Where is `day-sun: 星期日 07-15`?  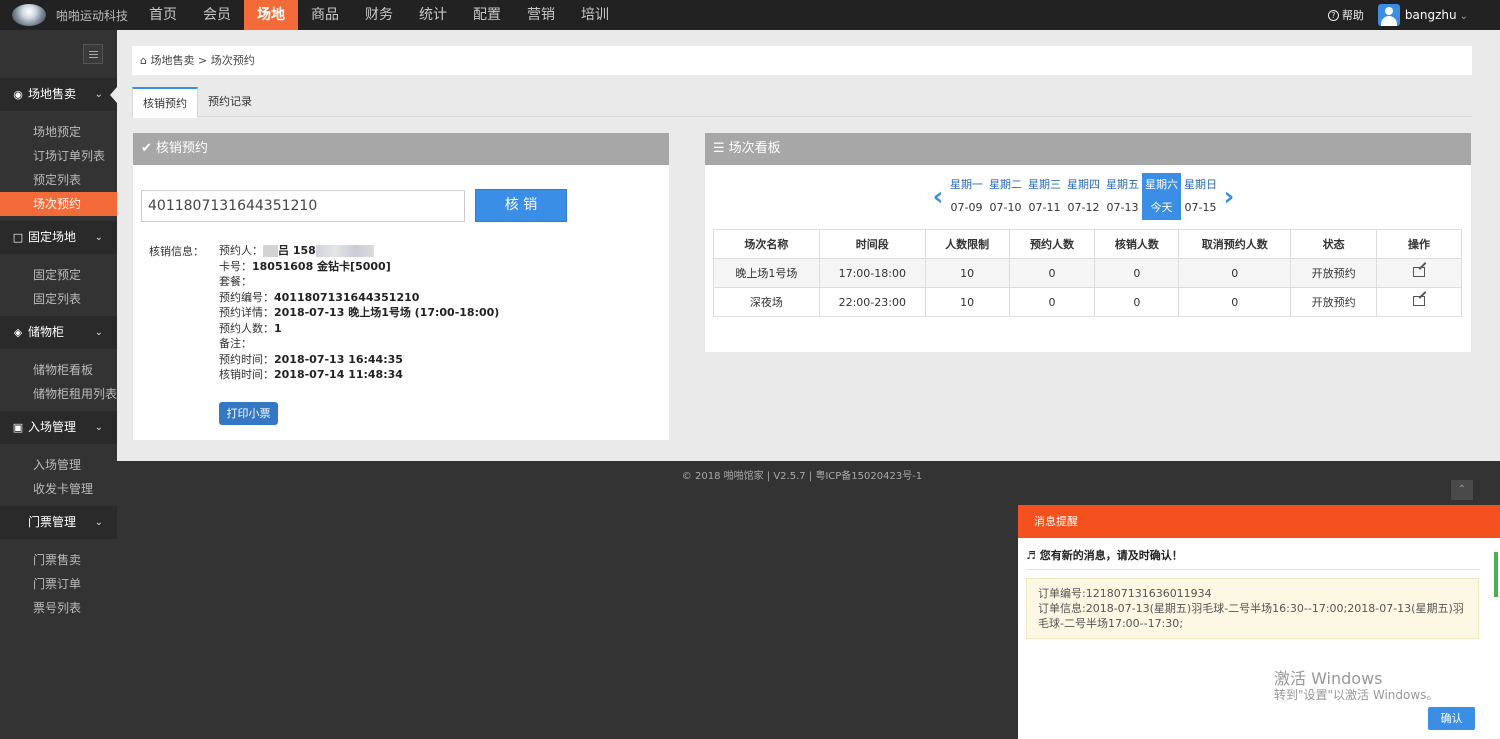 day-sun: 星期日 07-15 is located at coordinates (1200, 196).